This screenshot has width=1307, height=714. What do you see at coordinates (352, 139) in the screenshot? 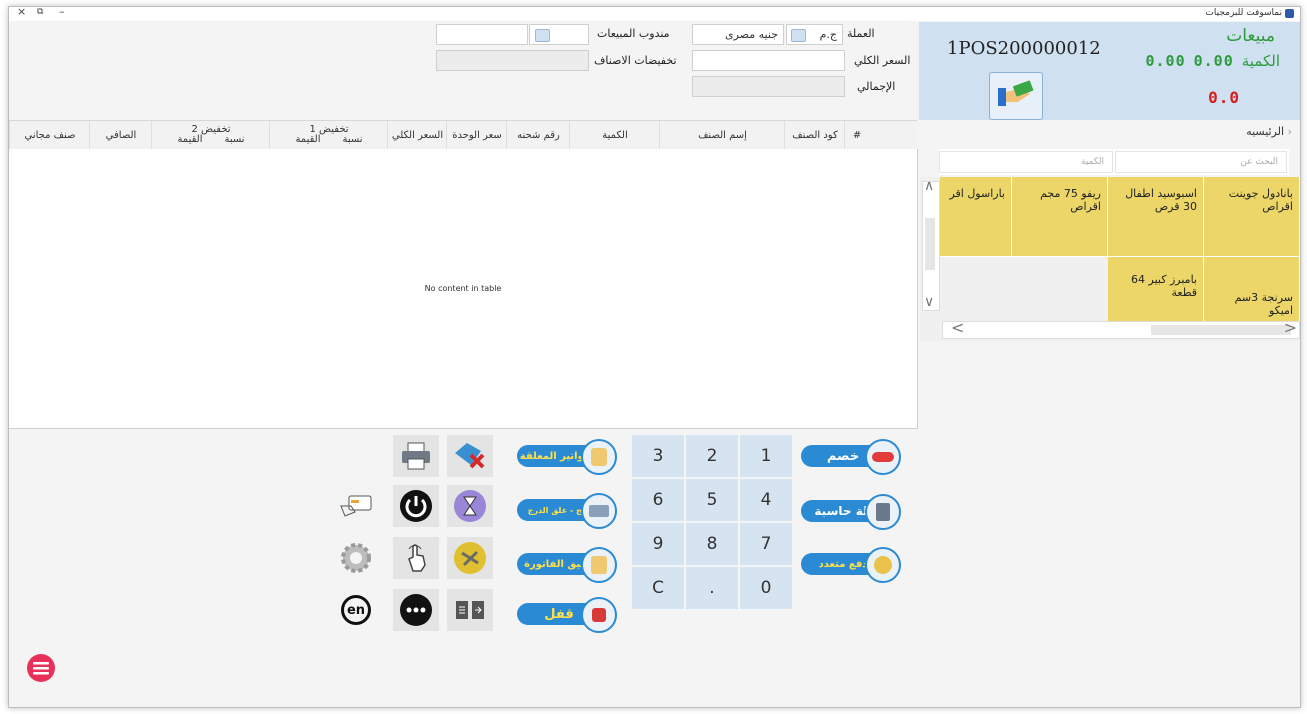
I see `col-disc1-pct: نسبة` at bounding box center [352, 139].